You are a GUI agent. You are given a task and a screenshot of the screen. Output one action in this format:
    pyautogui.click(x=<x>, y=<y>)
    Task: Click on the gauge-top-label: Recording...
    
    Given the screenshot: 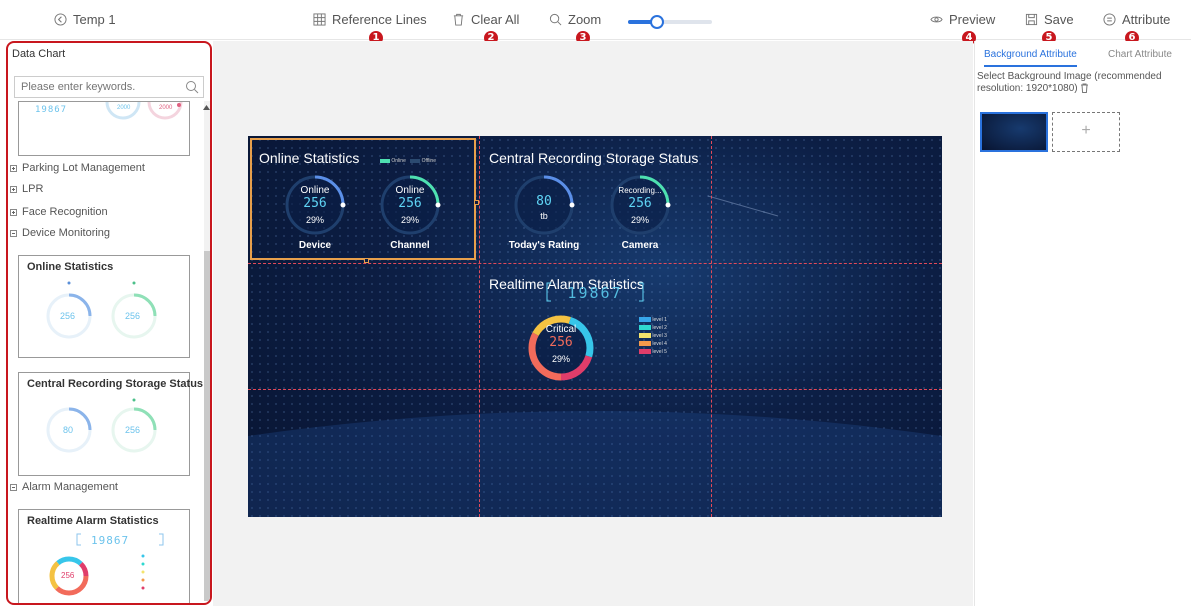 What is the action you would take?
    pyautogui.click(x=640, y=190)
    